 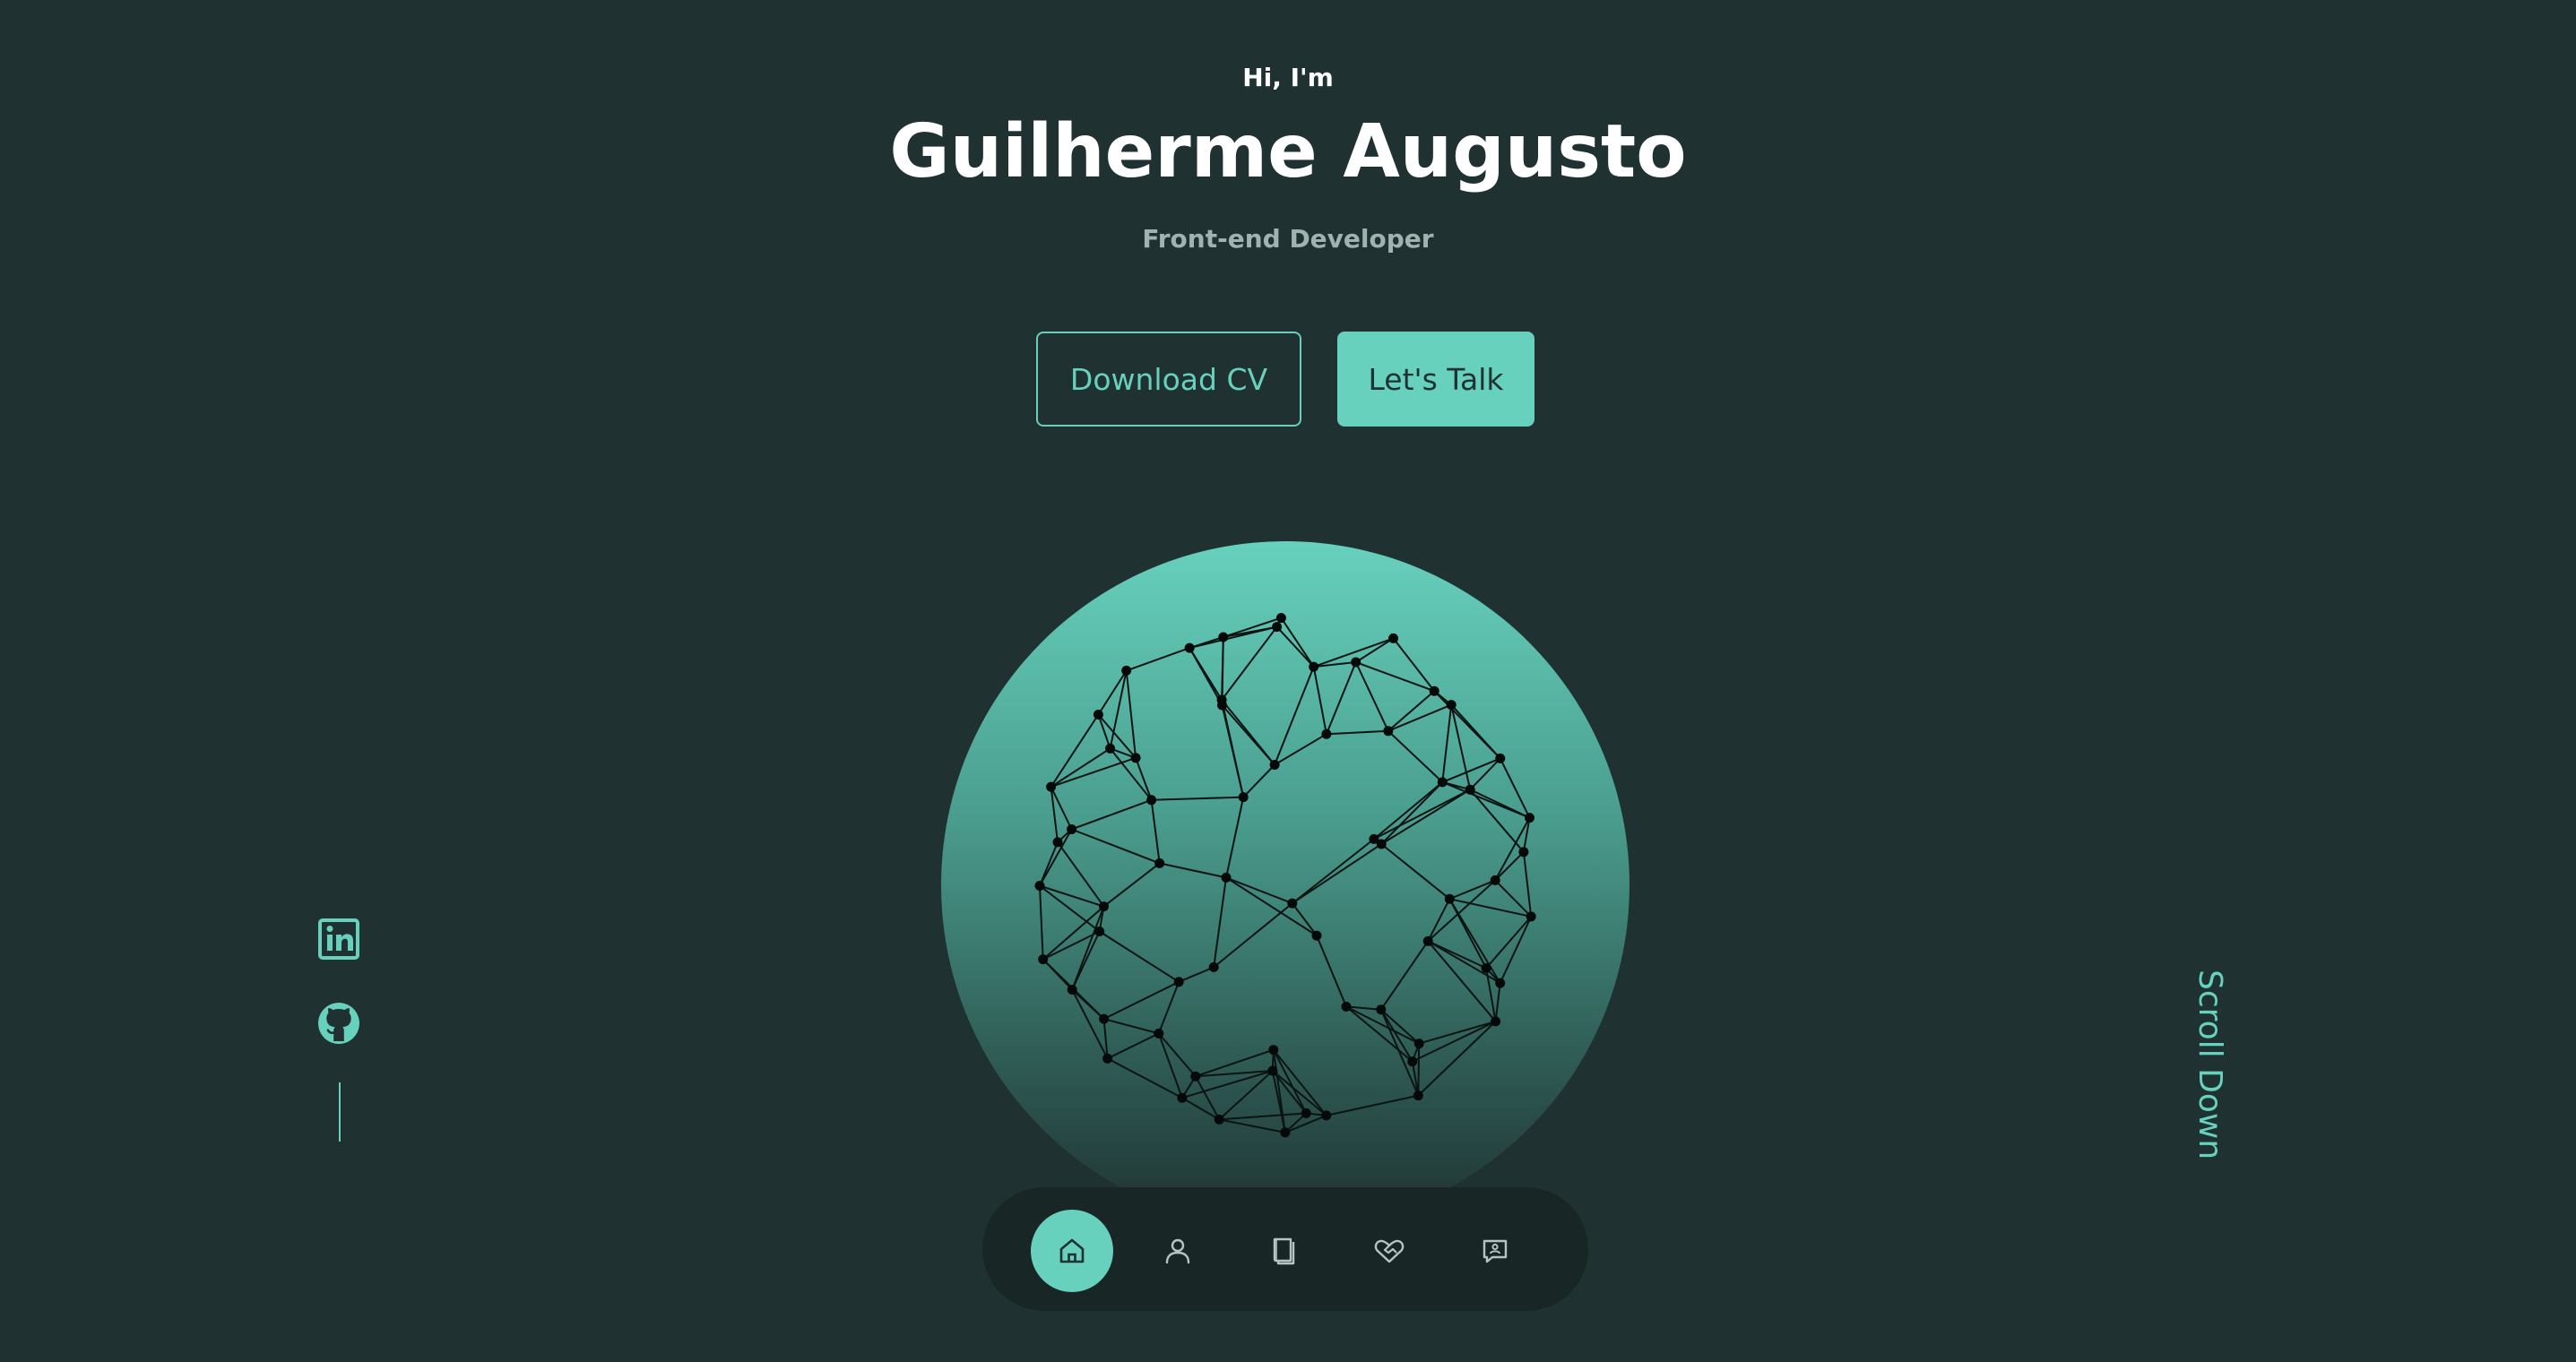 What do you see at coordinates (1288, 77) in the screenshot?
I see `greeting-text: Hi, I'm` at bounding box center [1288, 77].